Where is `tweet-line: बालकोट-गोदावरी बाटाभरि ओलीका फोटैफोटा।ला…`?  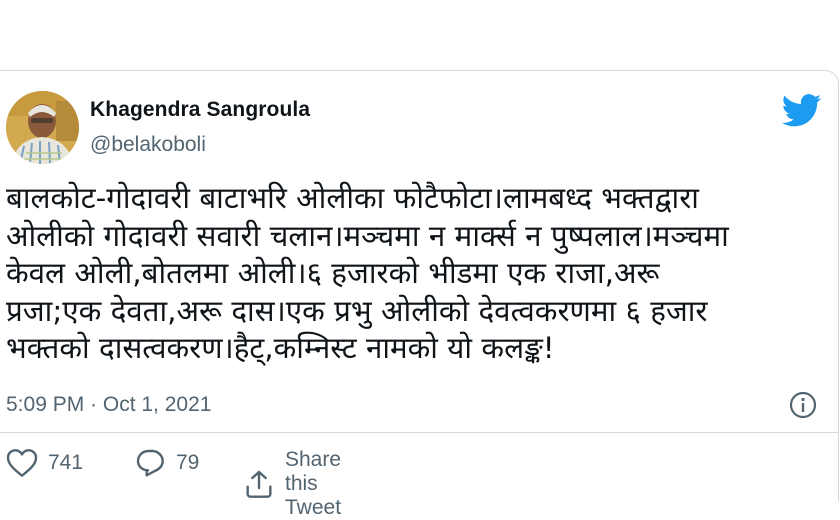
tweet-line: बालकोट-गोदावरी बाटाभरि ओलीका फोटैफोटा।ला… is located at coordinates (352, 198).